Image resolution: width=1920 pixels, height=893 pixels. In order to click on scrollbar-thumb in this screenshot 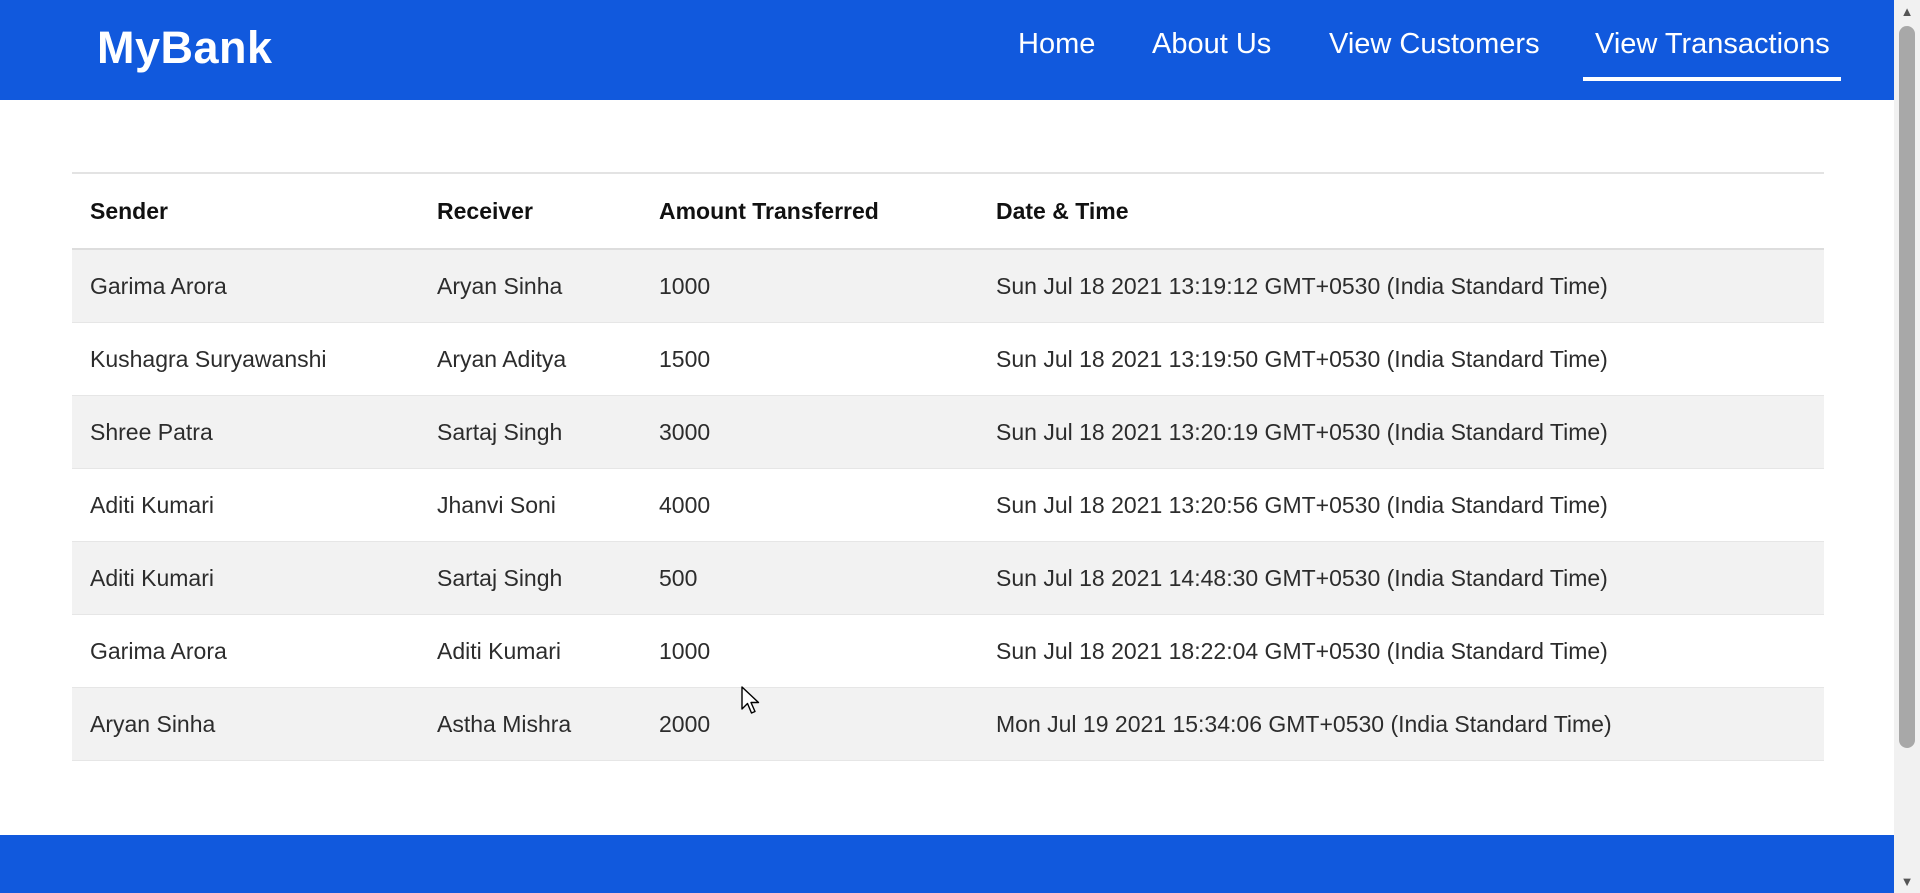, I will do `click(1907, 387)`.